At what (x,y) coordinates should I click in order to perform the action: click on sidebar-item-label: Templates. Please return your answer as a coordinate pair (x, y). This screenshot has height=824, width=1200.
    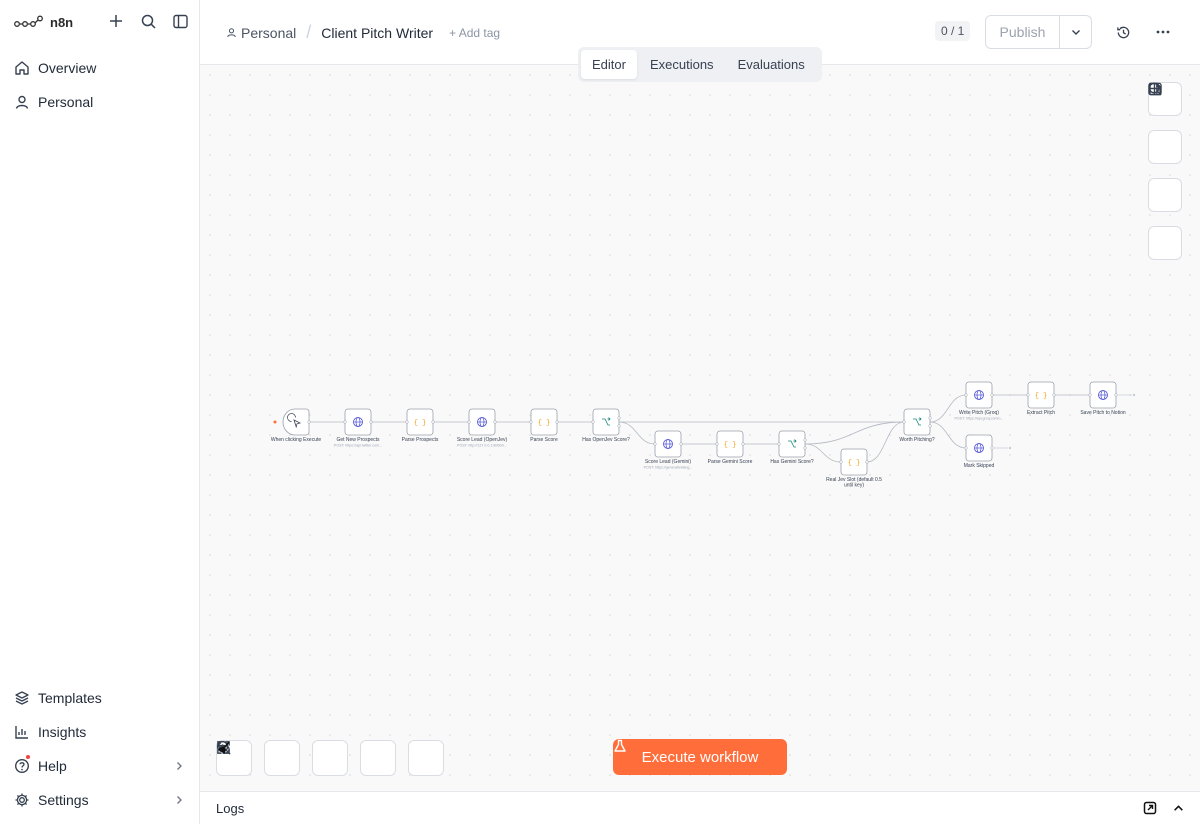
    Looking at the image, I should click on (70, 698).